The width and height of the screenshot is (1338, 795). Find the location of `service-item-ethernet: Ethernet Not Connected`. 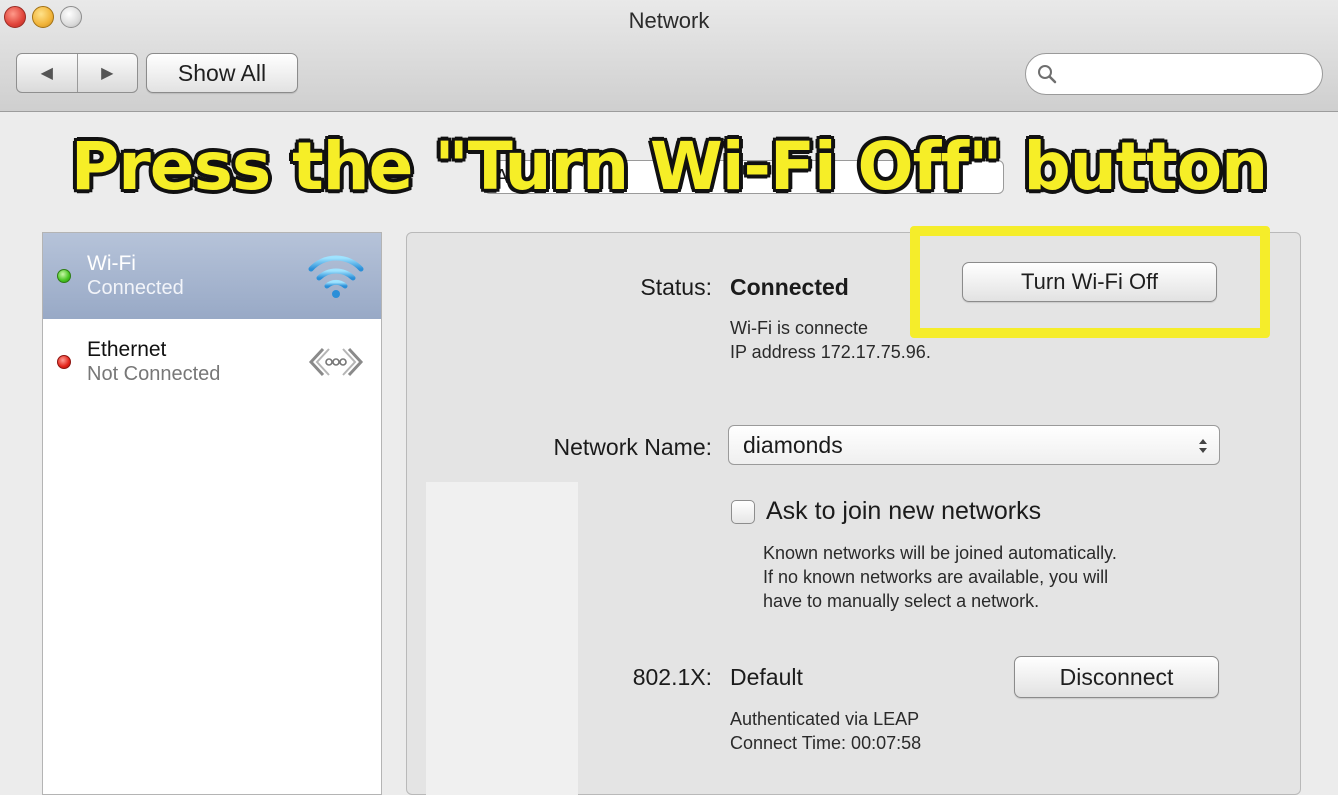

service-item-ethernet: Ethernet Not Connected is located at coordinates (212, 362).